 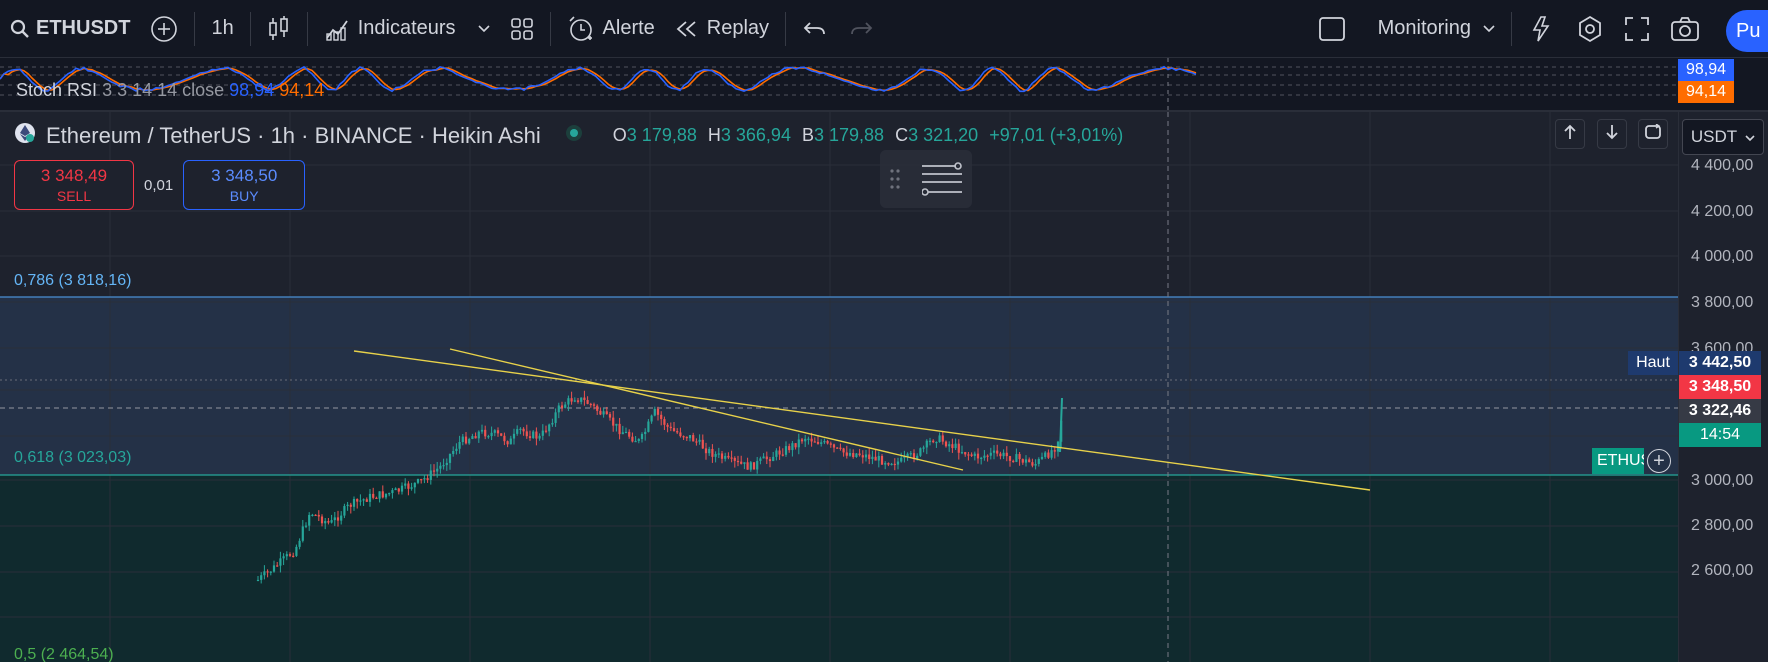 What do you see at coordinates (74, 185) in the screenshot?
I see `sell-button: 3 348,49 SELL` at bounding box center [74, 185].